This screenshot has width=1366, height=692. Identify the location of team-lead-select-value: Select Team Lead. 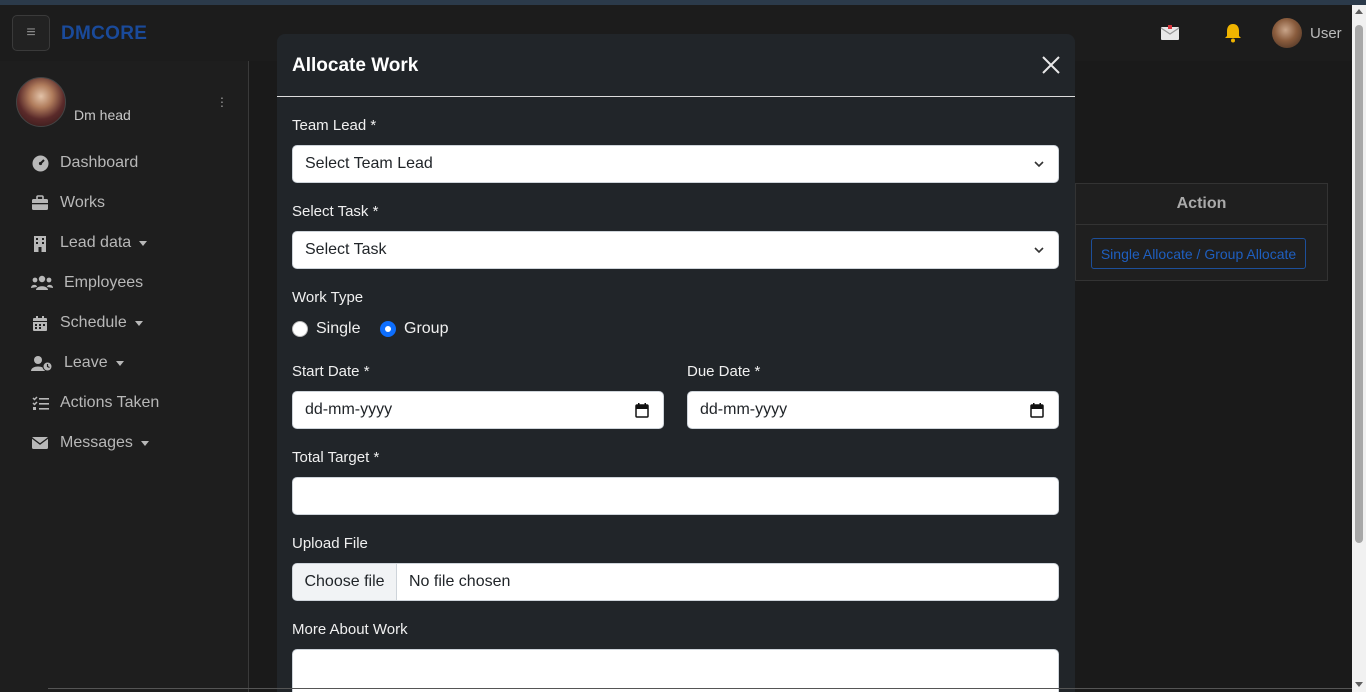
(369, 163).